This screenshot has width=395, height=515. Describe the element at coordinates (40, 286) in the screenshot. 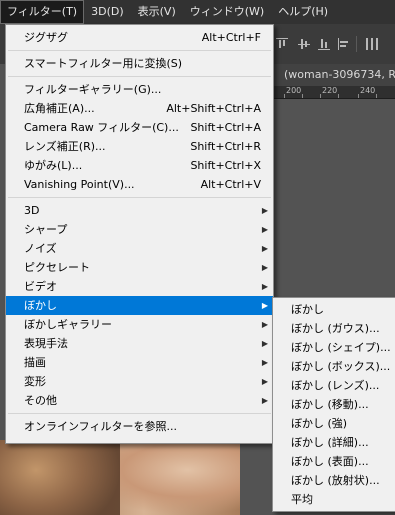

I see `menu-item-label: ビデオ` at that location.